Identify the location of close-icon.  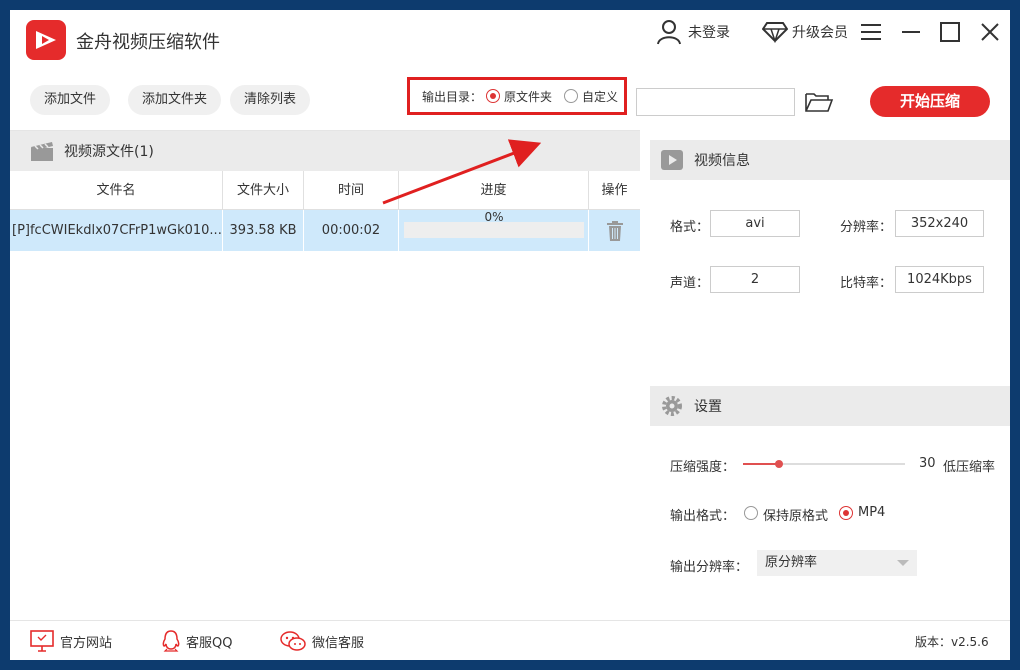
(990, 32).